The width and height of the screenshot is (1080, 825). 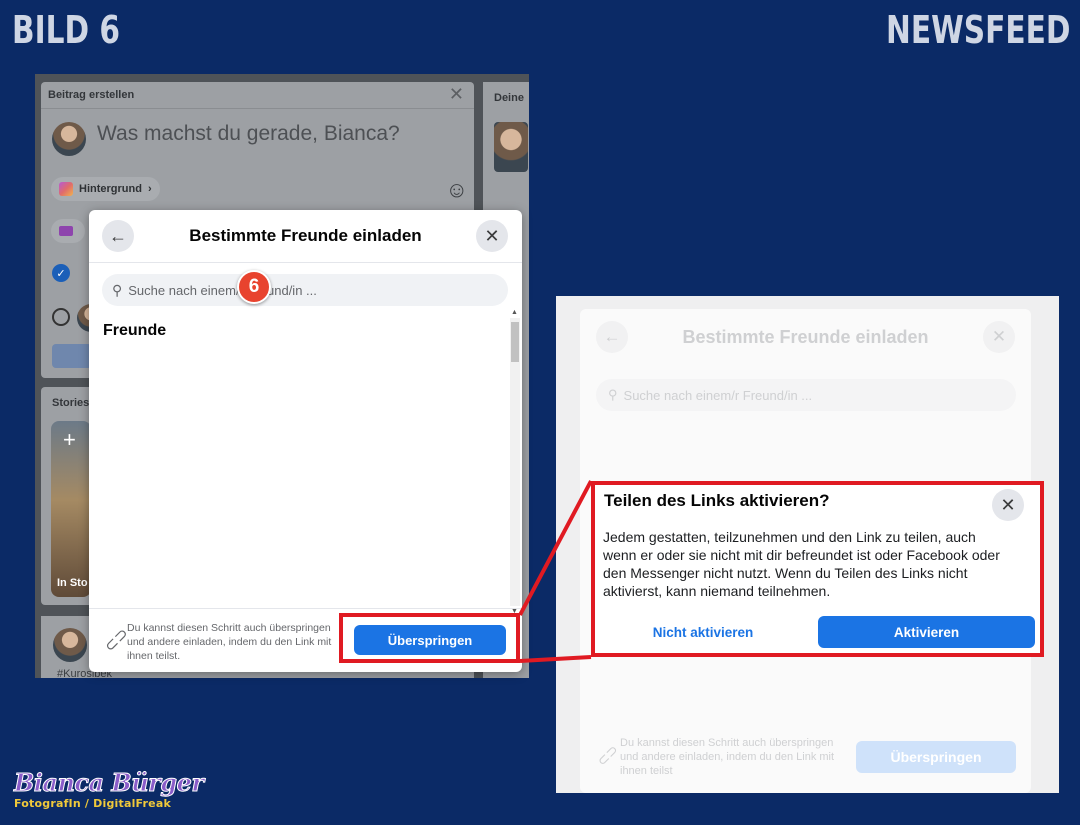 What do you see at coordinates (71, 403) in the screenshot?
I see `stories-title: Stories` at bounding box center [71, 403].